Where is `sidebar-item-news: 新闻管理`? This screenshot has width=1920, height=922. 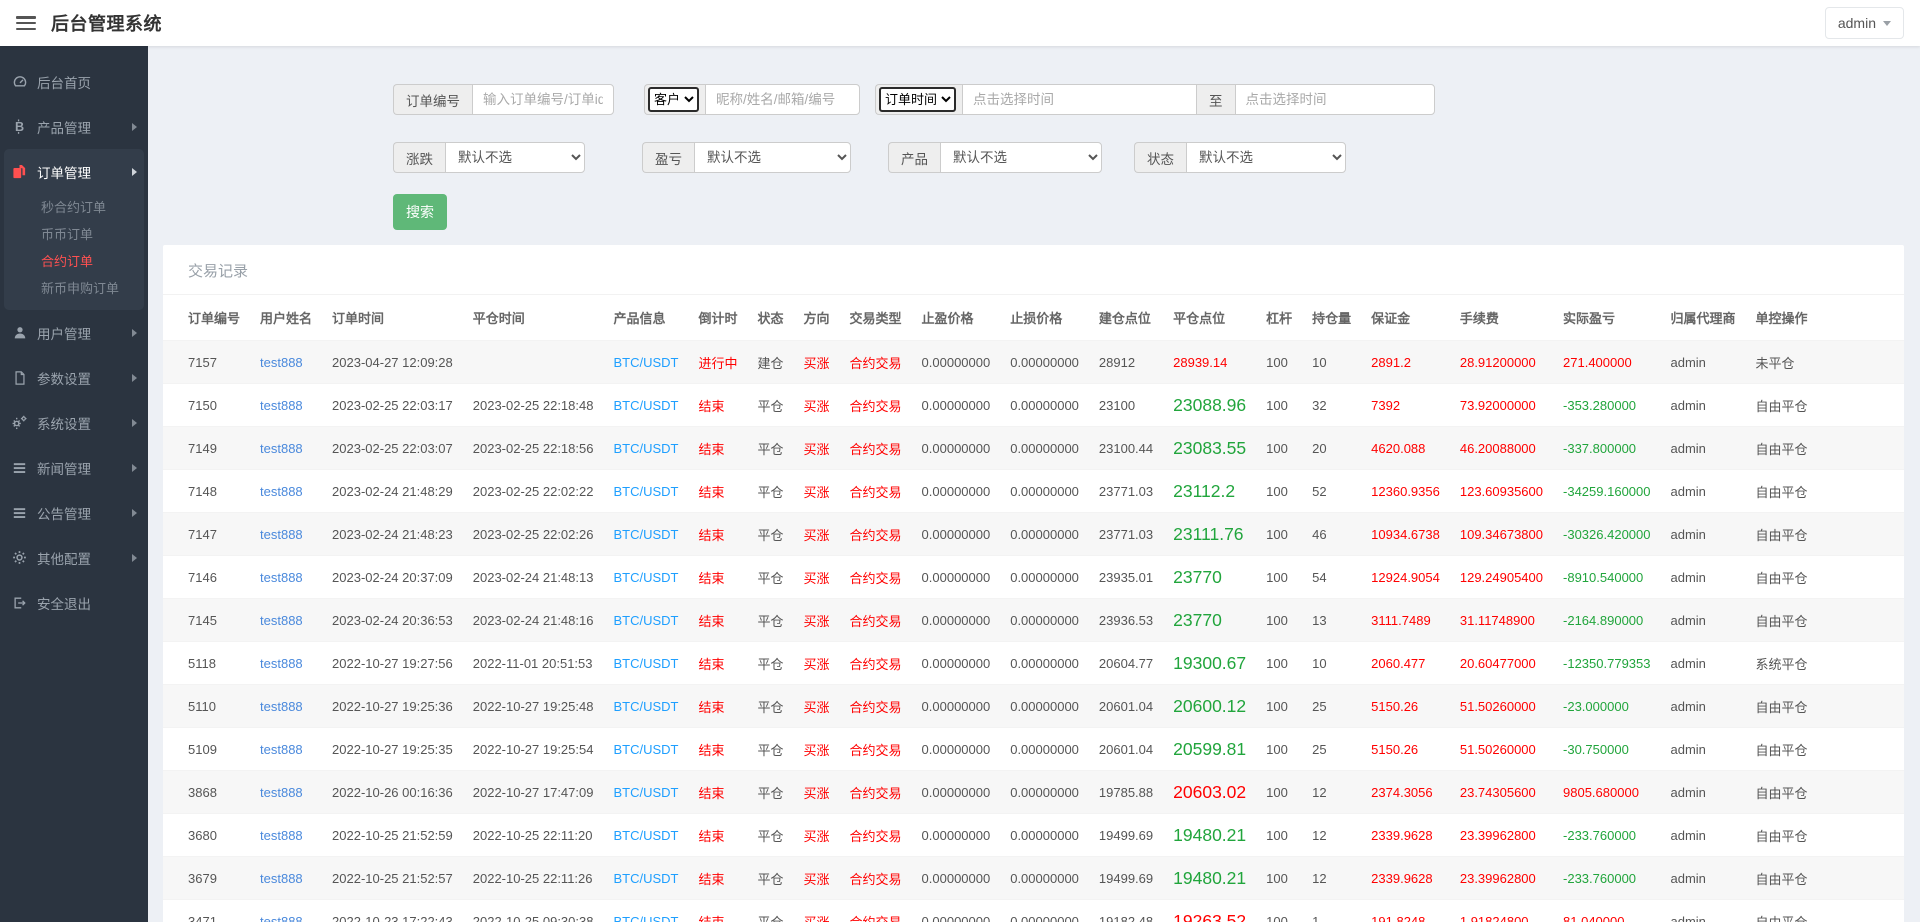 sidebar-item-news: 新闻管理 is located at coordinates (74, 467).